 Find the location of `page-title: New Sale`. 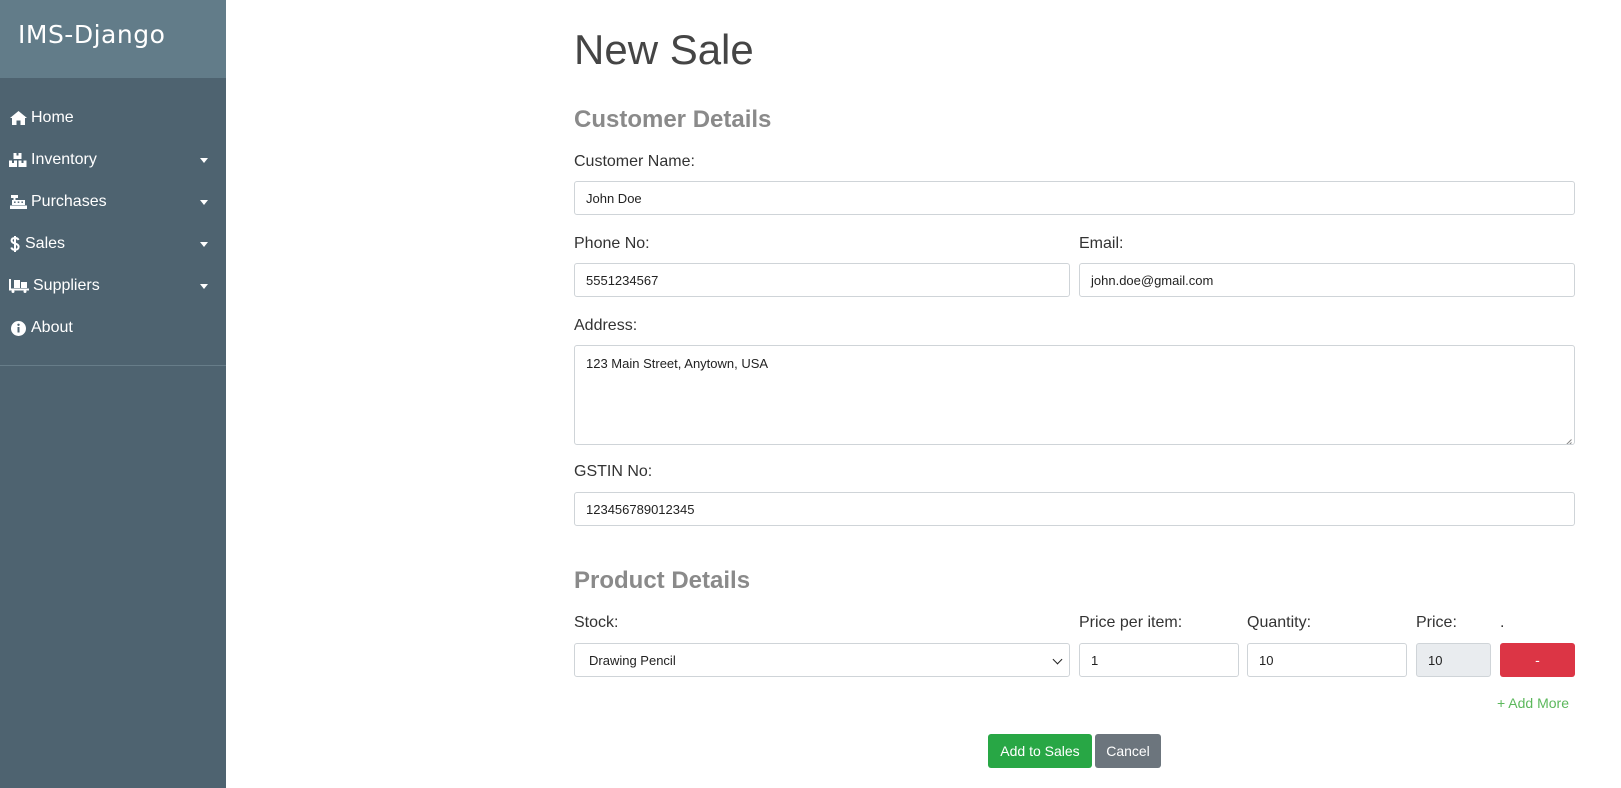

page-title: New Sale is located at coordinates (664, 49).